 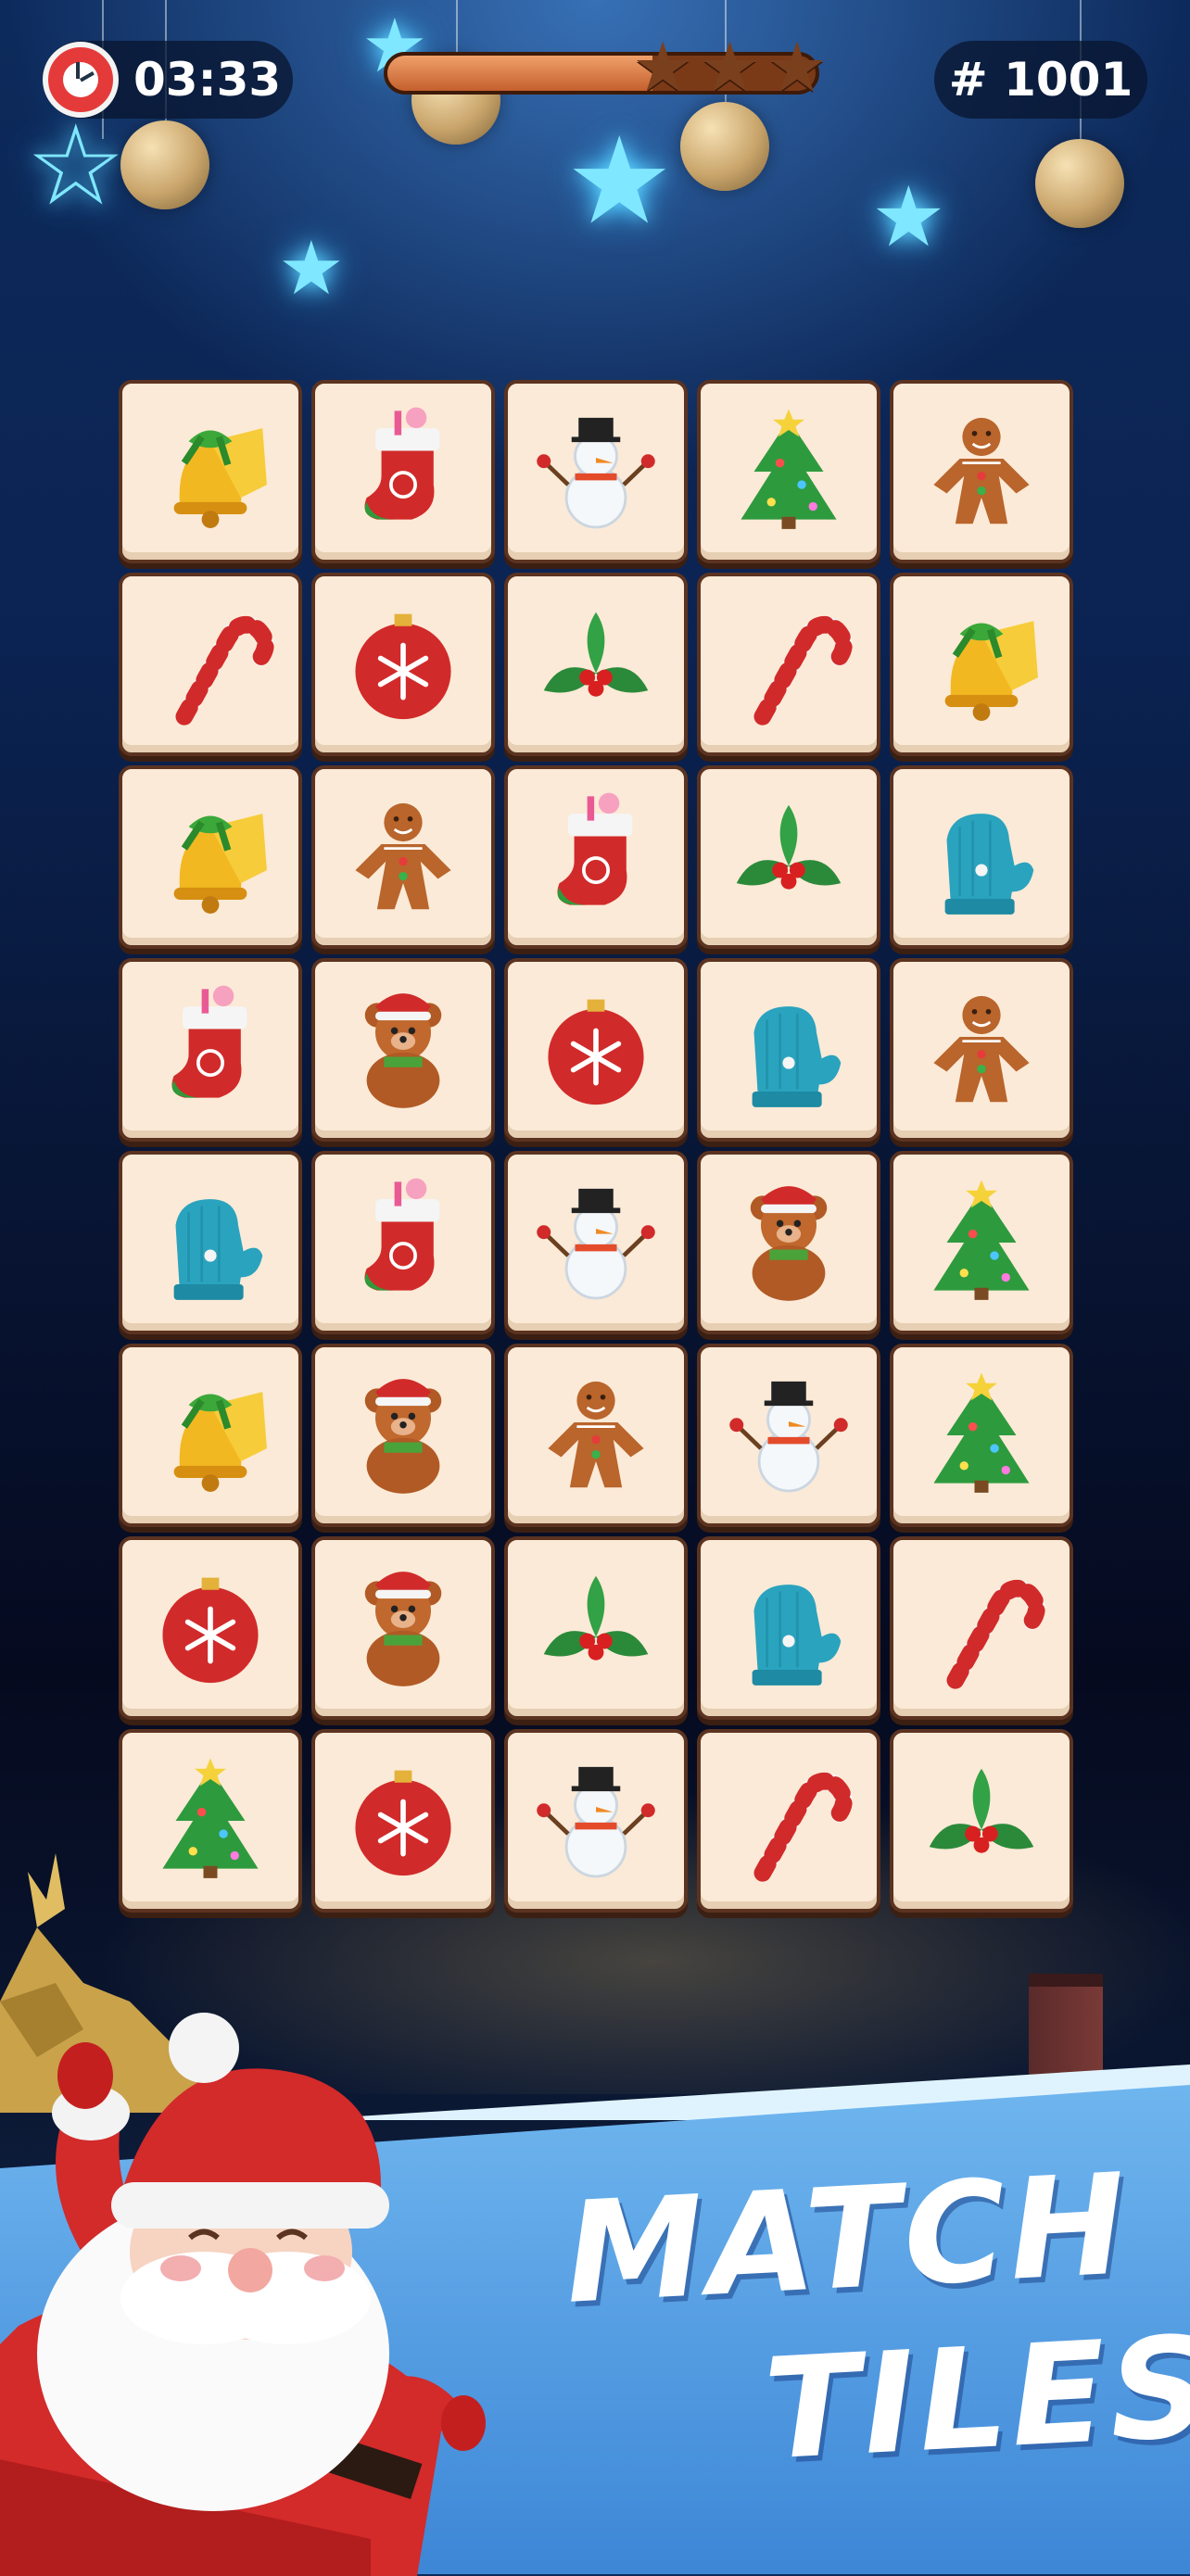 I want to click on level-pill: # 1001, so click(x=1040, y=80).